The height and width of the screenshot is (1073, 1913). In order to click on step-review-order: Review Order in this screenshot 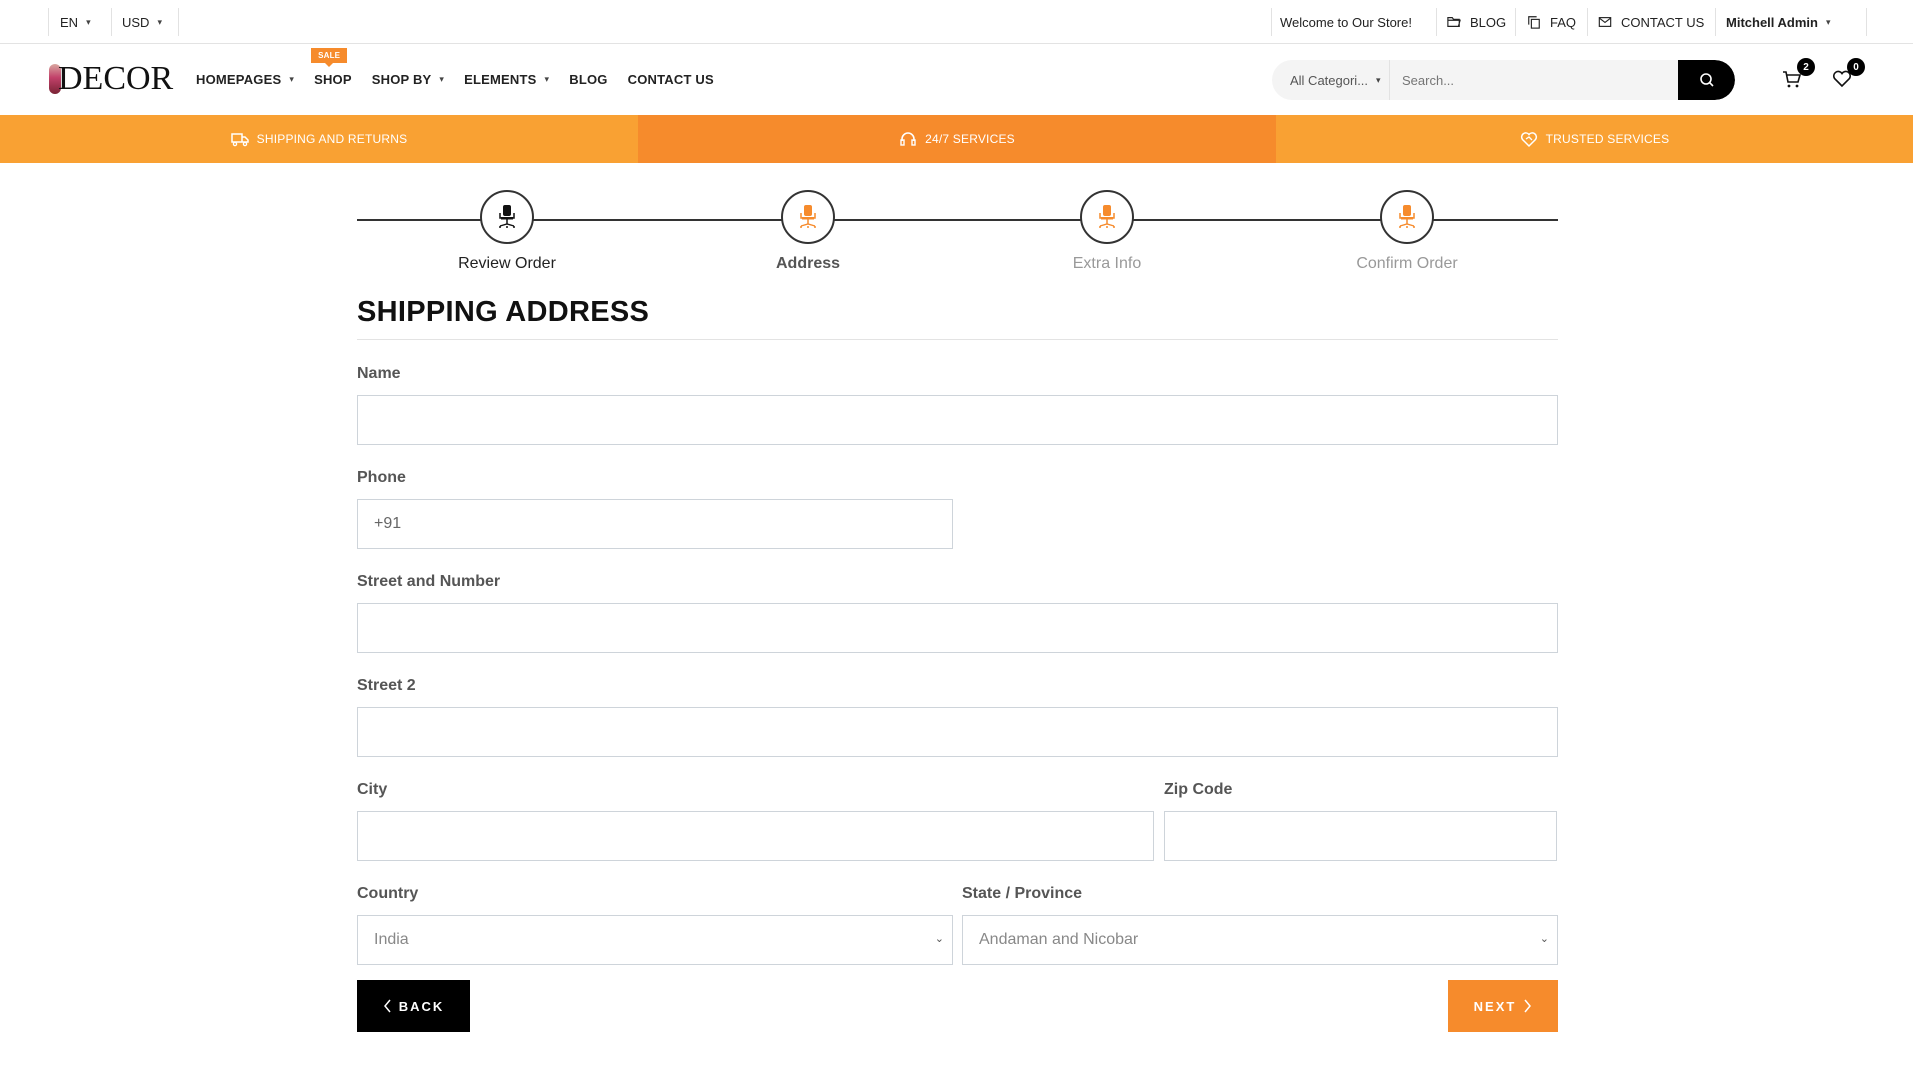, I will do `click(507, 231)`.